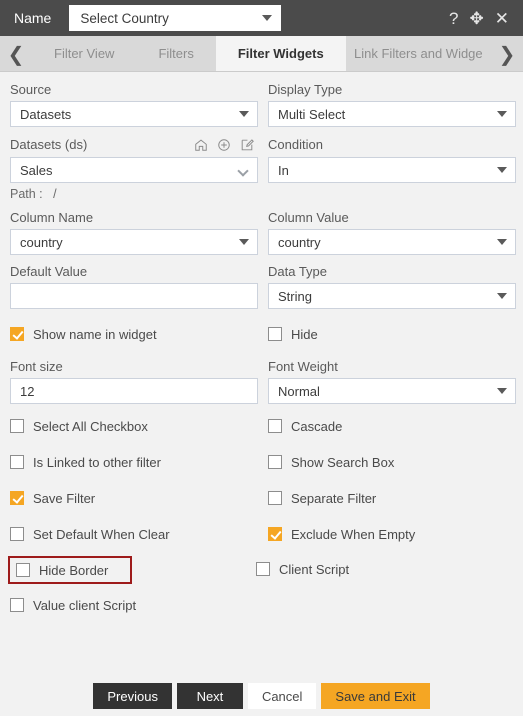 The height and width of the screenshot is (716, 523). I want to click on titlebar-icons: ? ✥ ✕, so click(482, 18).